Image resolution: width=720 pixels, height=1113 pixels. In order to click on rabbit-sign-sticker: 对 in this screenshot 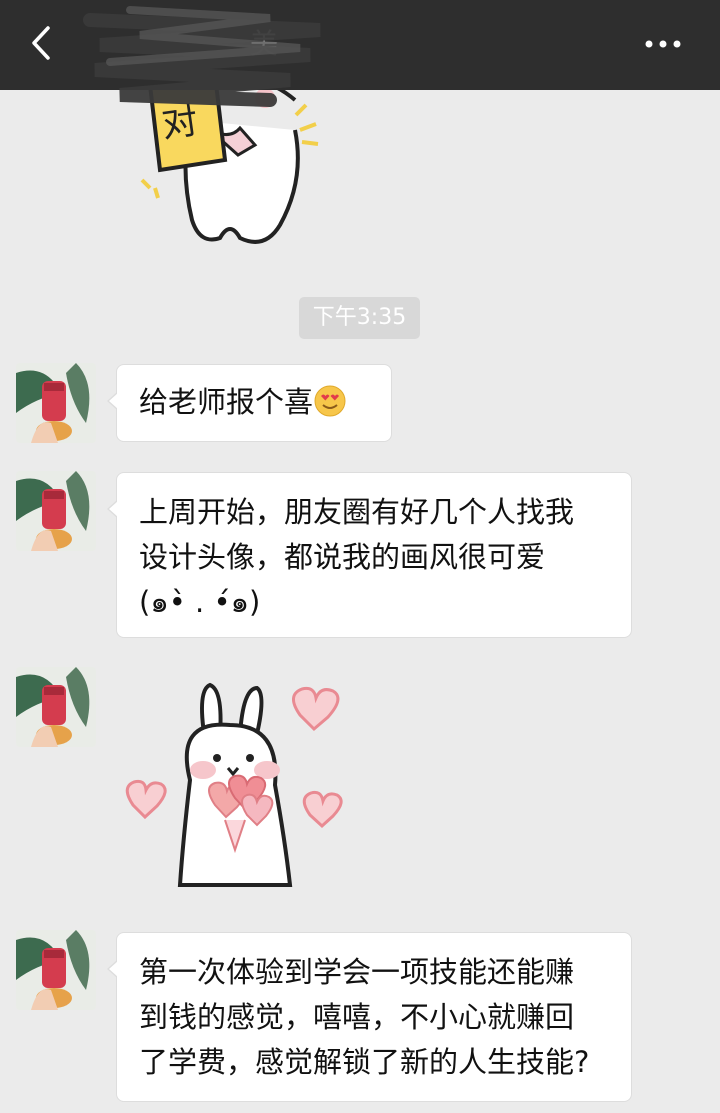, I will do `click(230, 160)`.